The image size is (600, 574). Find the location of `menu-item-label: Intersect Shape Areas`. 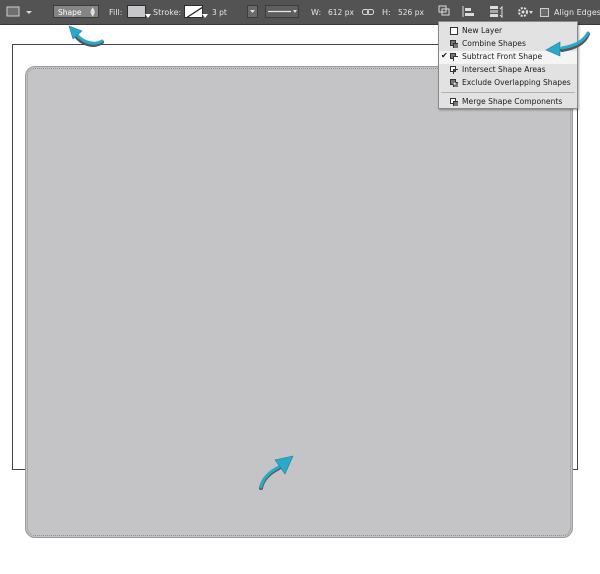

menu-item-label: Intersect Shape Areas is located at coordinates (504, 69).